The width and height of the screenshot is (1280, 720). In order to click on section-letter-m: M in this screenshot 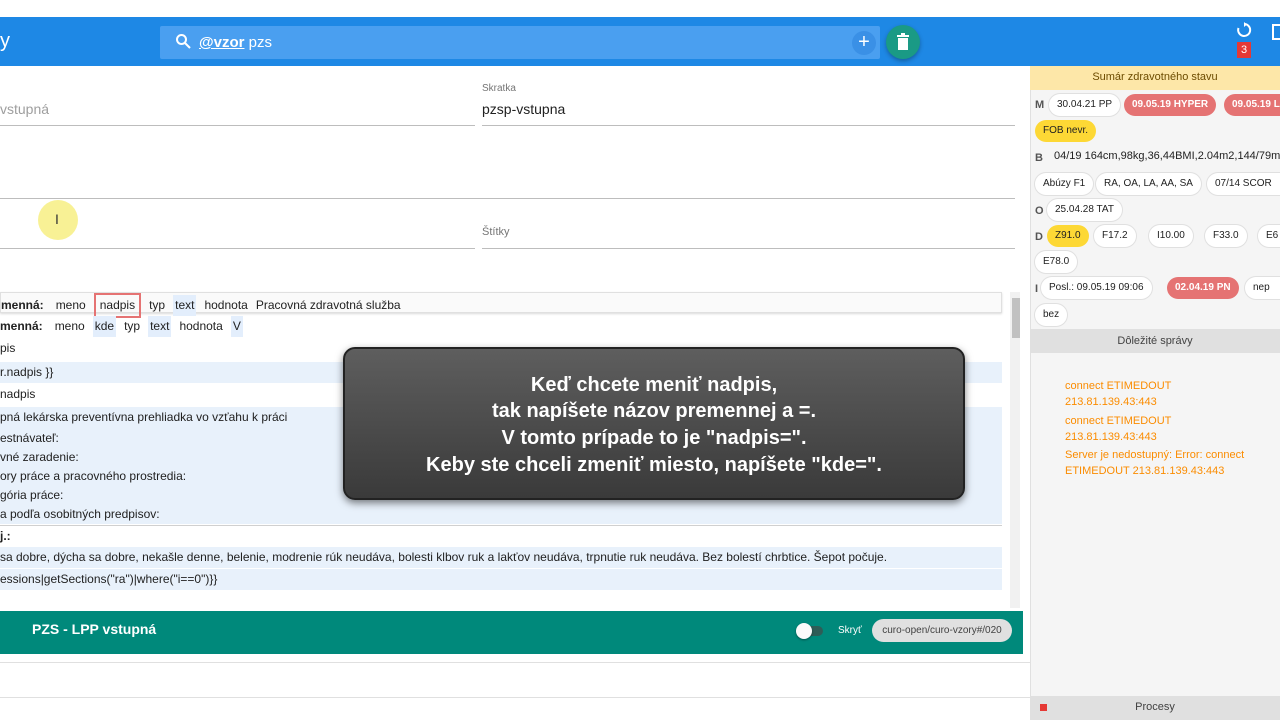, I will do `click(1040, 105)`.